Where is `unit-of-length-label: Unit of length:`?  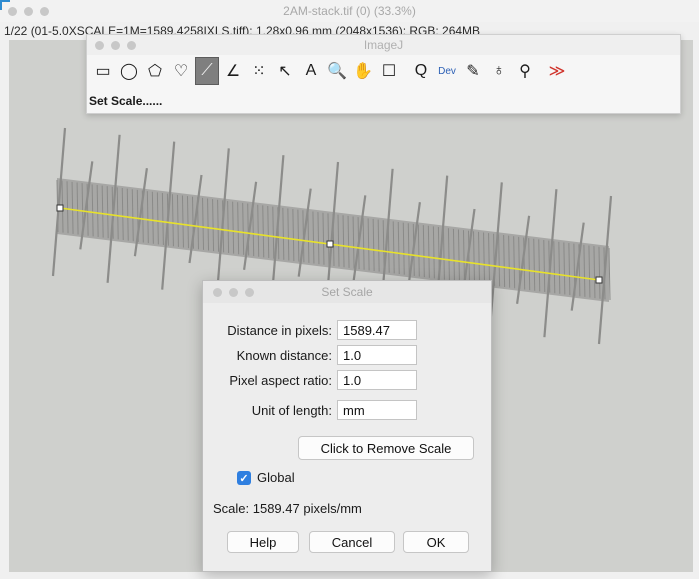 unit-of-length-label: Unit of length: is located at coordinates (291, 410).